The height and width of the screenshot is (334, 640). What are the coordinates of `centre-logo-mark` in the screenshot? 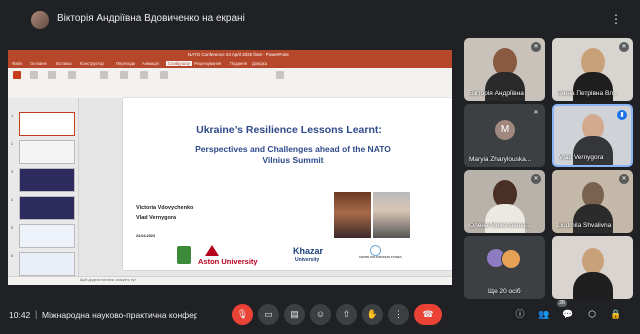 It's located at (375, 250).